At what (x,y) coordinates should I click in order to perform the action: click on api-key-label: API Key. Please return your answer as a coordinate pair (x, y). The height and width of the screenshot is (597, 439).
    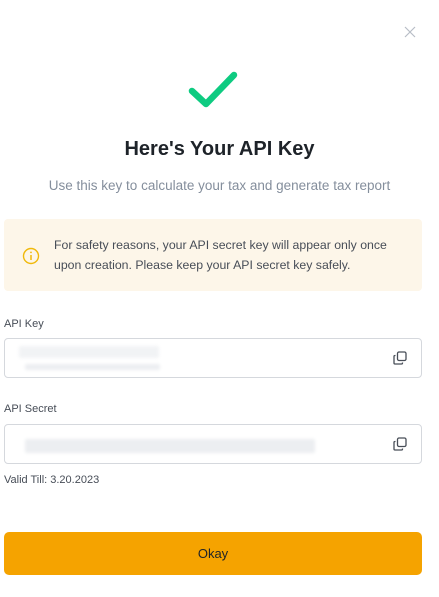
    Looking at the image, I should click on (24, 324).